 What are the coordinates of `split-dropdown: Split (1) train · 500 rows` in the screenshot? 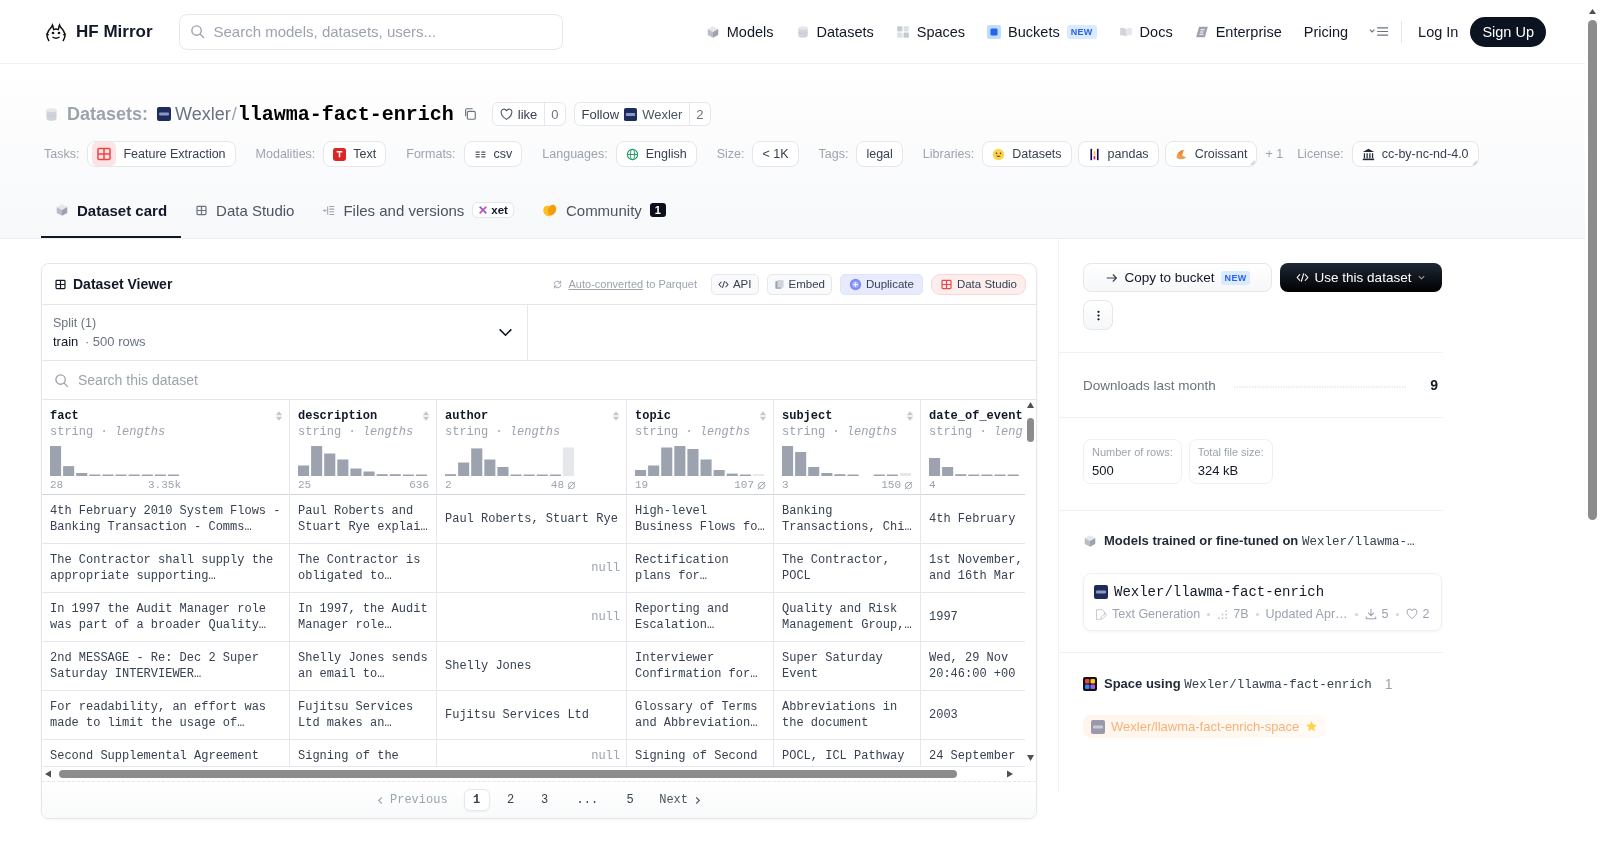 It's located at (285, 332).